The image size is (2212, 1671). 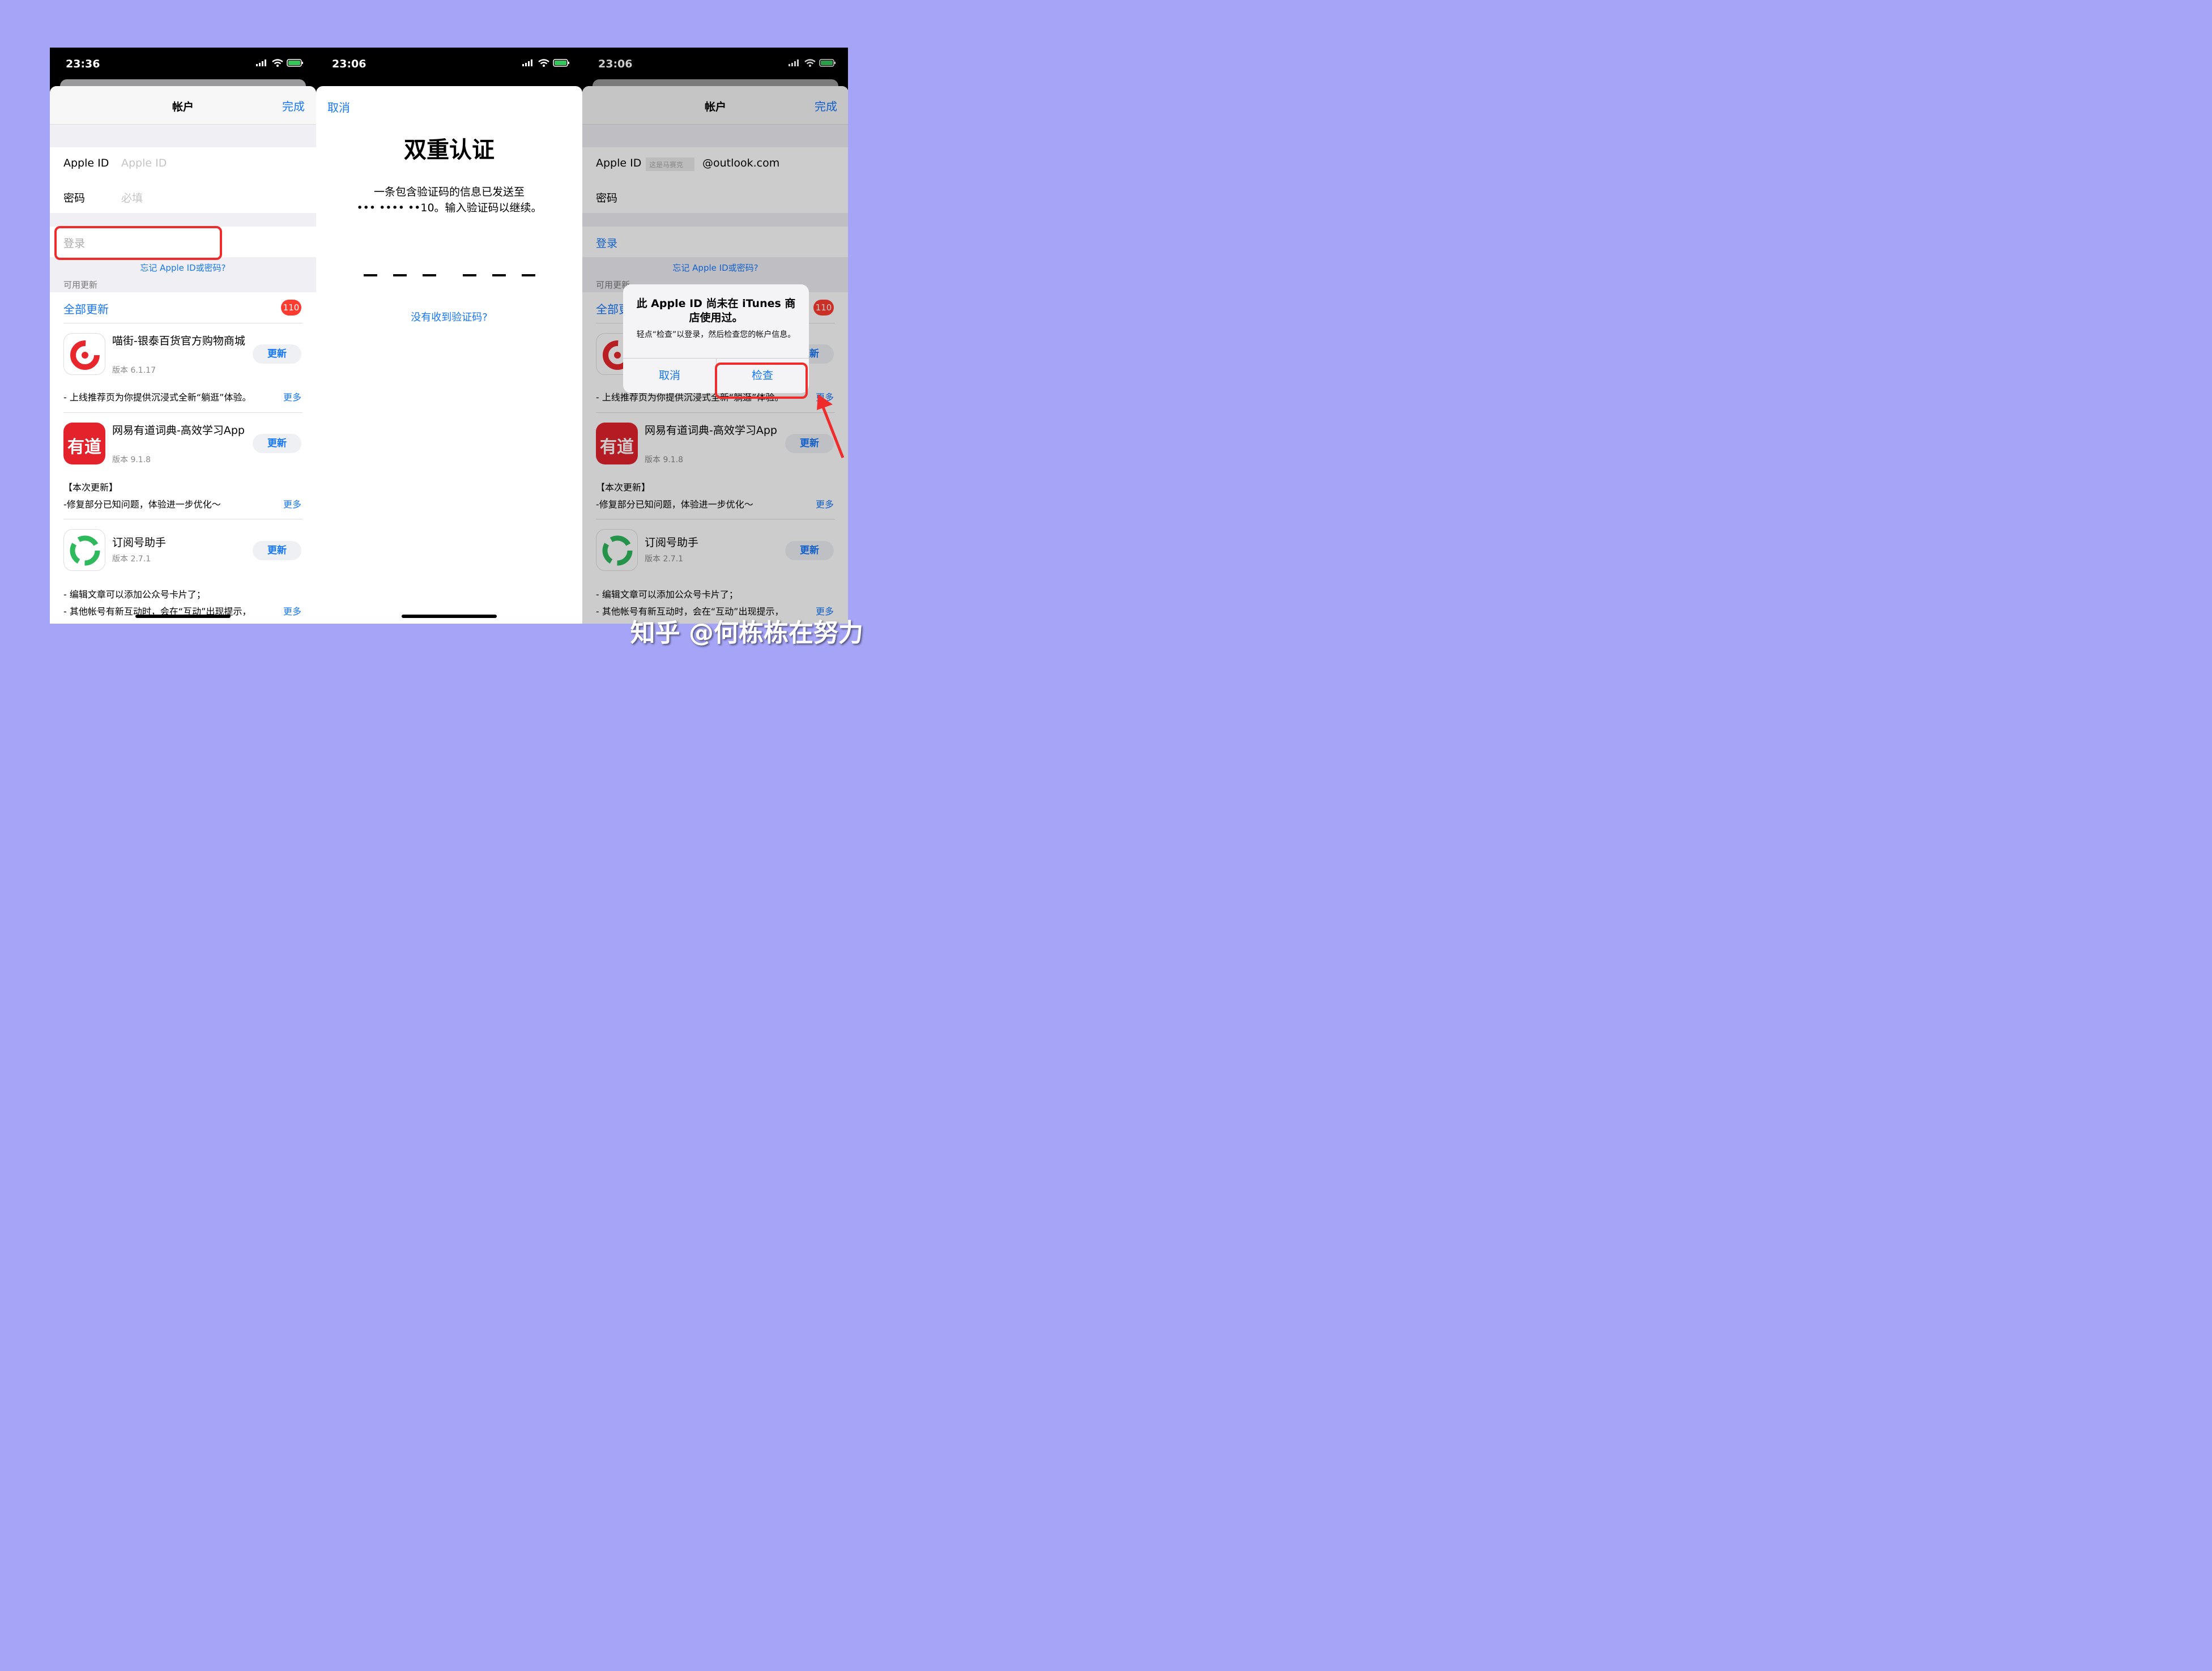 I want to click on apple-id-label: Apple ID, so click(x=86, y=163).